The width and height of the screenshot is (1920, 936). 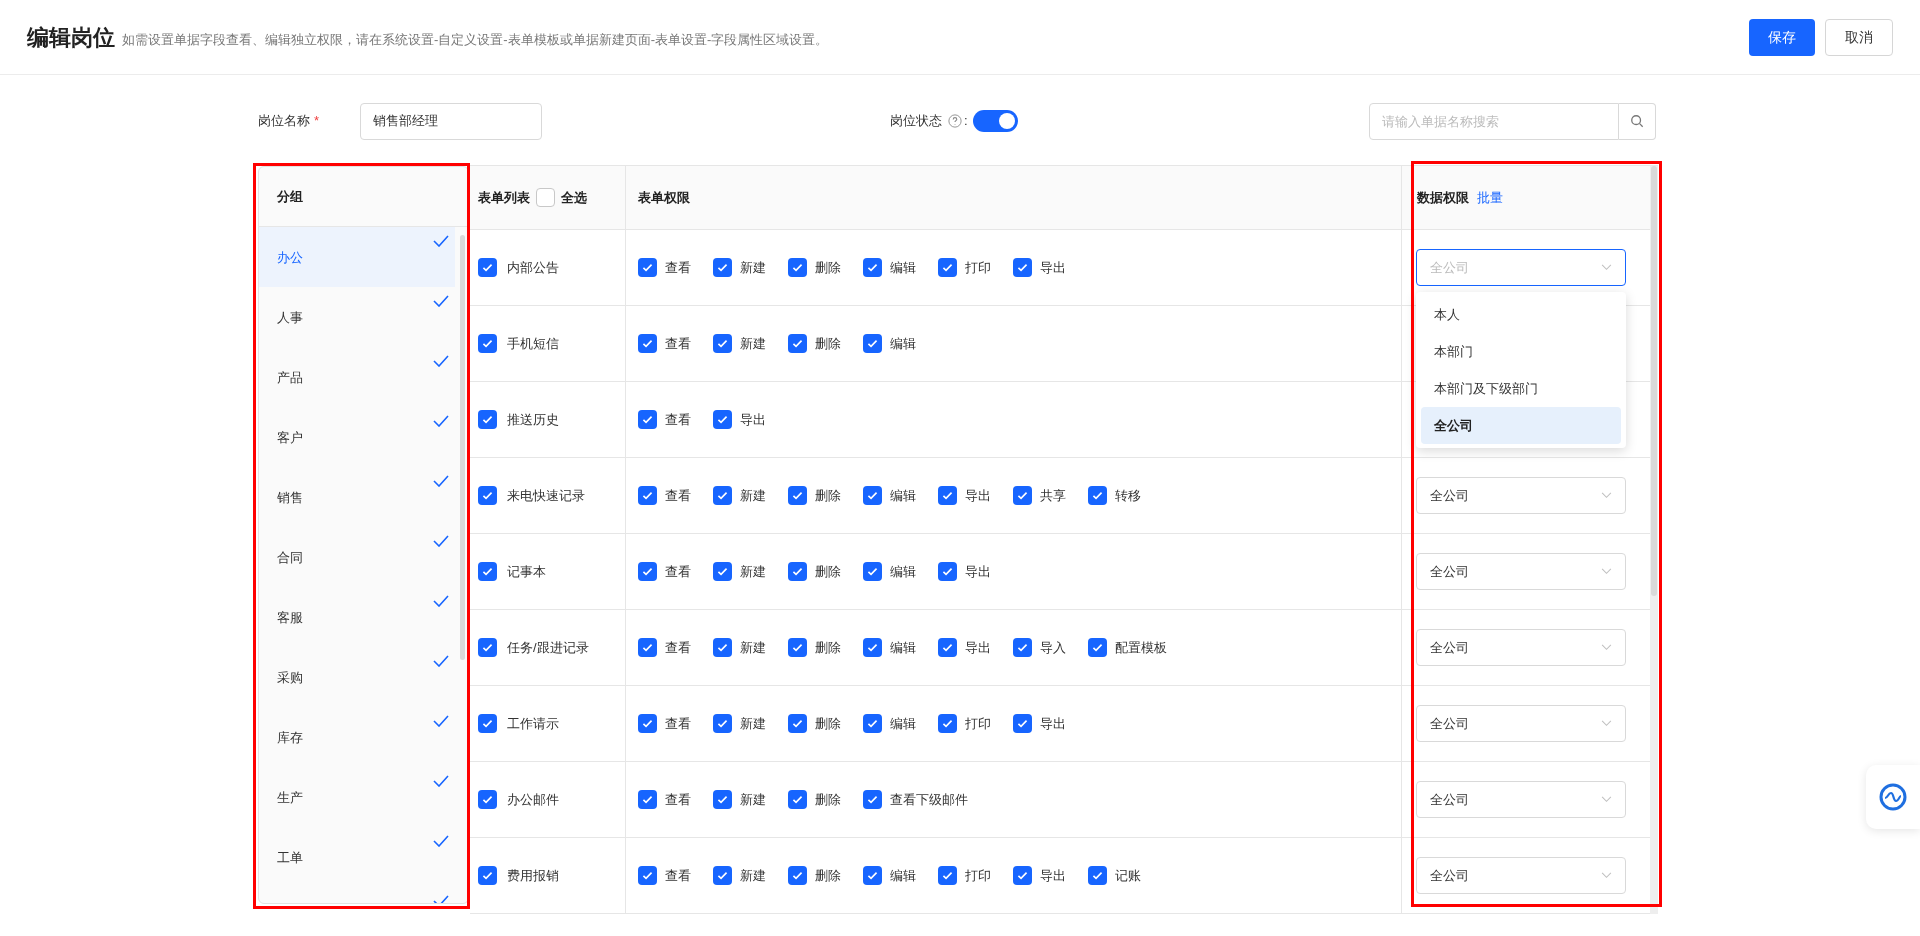 What do you see at coordinates (995, 121) in the screenshot?
I see `status-toggle` at bounding box center [995, 121].